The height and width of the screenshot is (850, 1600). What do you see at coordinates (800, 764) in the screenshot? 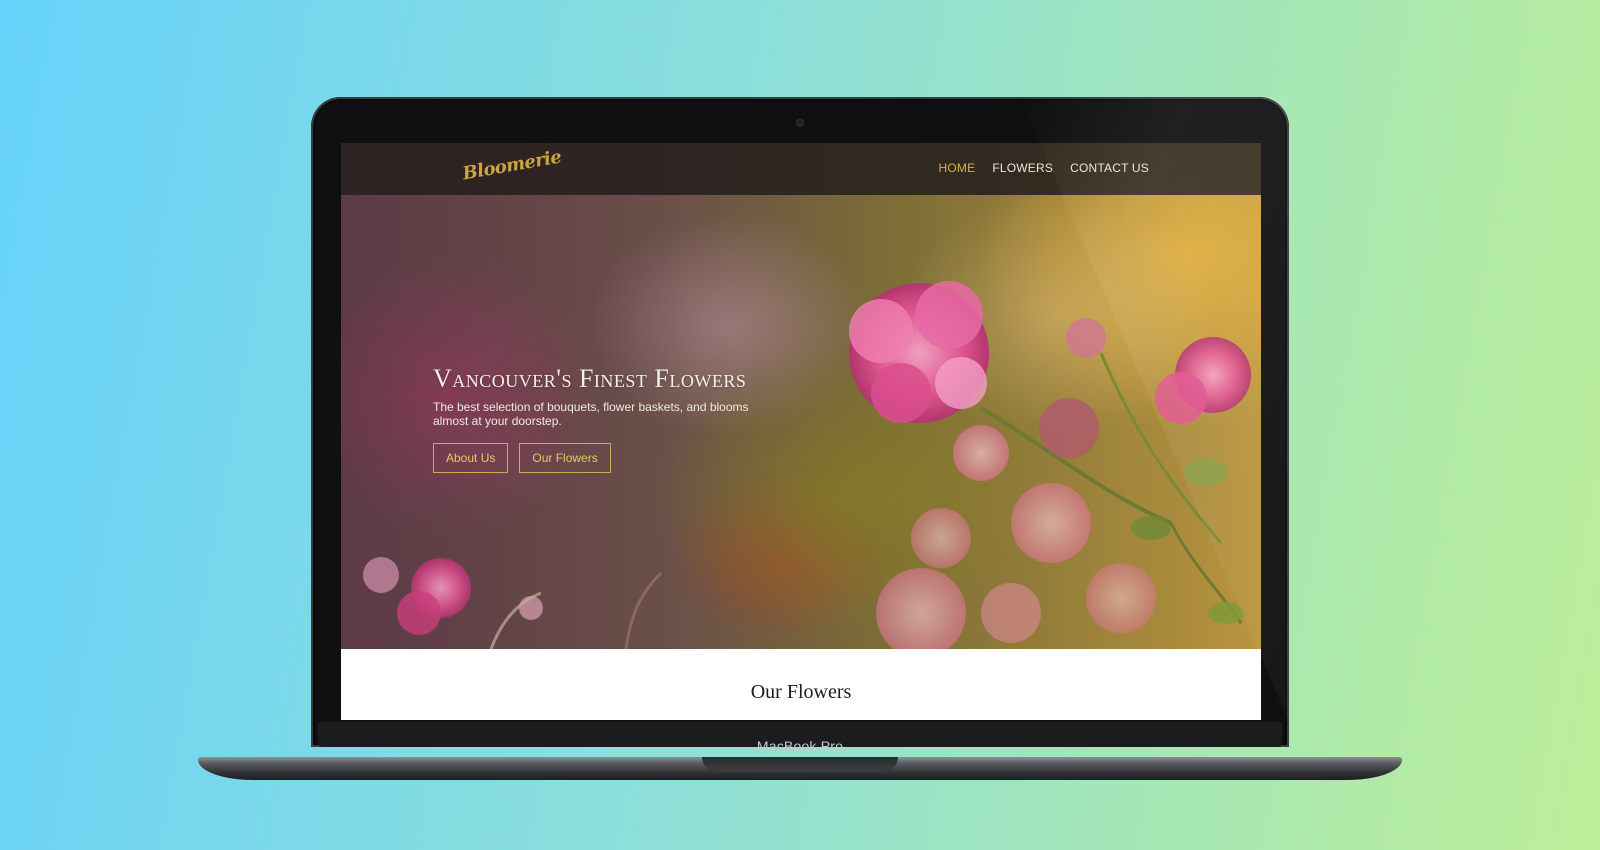
I see `laptop-opening-notch` at bounding box center [800, 764].